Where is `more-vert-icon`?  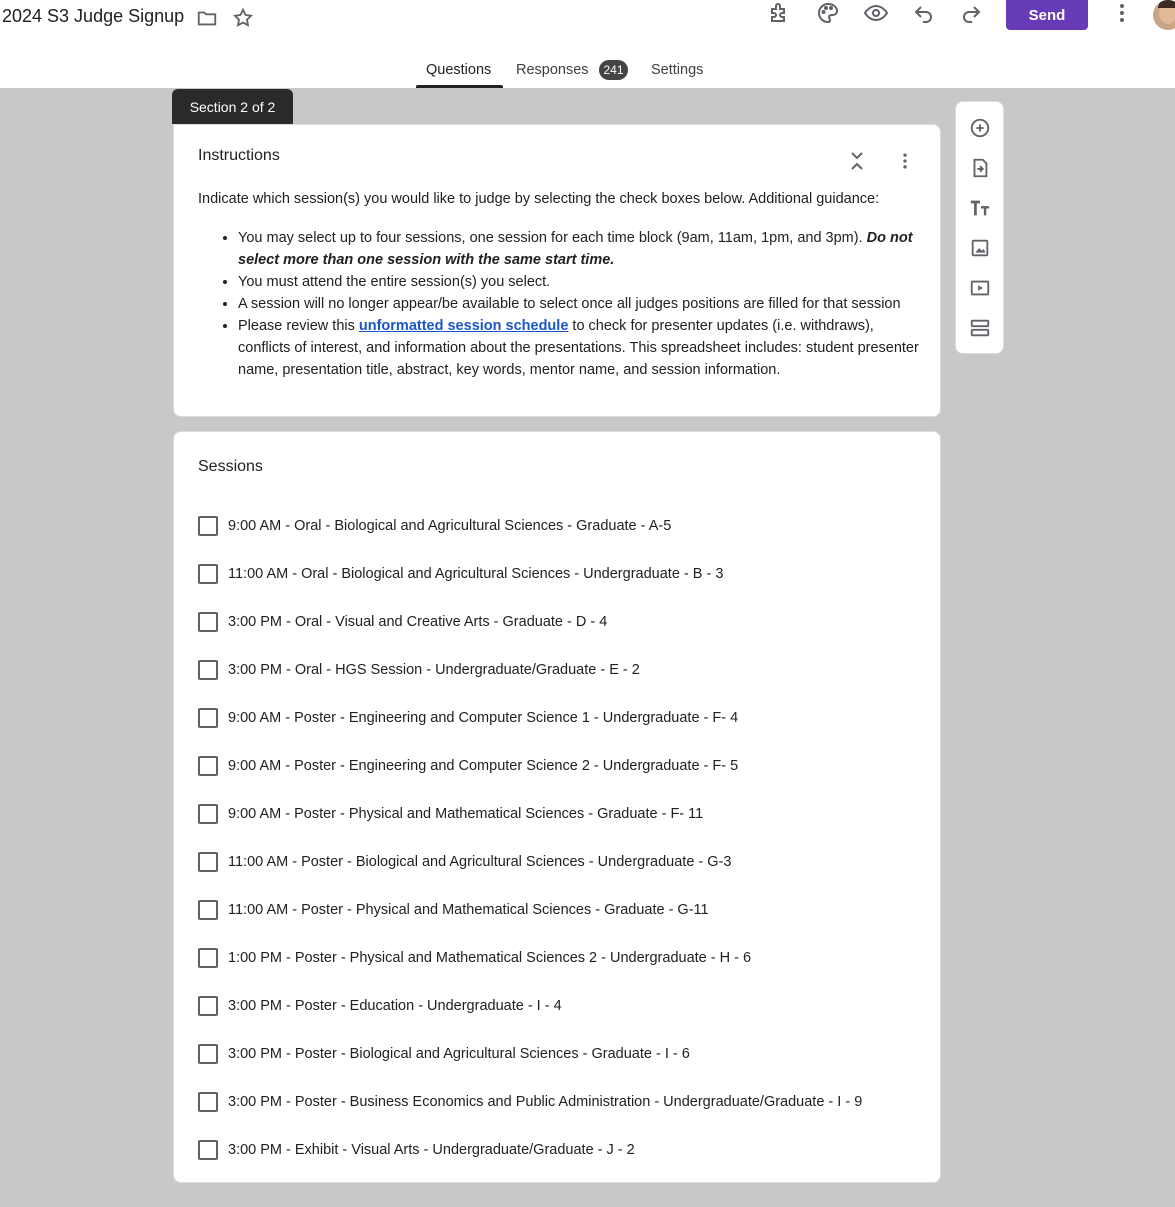
more-vert-icon is located at coordinates (1122, 13).